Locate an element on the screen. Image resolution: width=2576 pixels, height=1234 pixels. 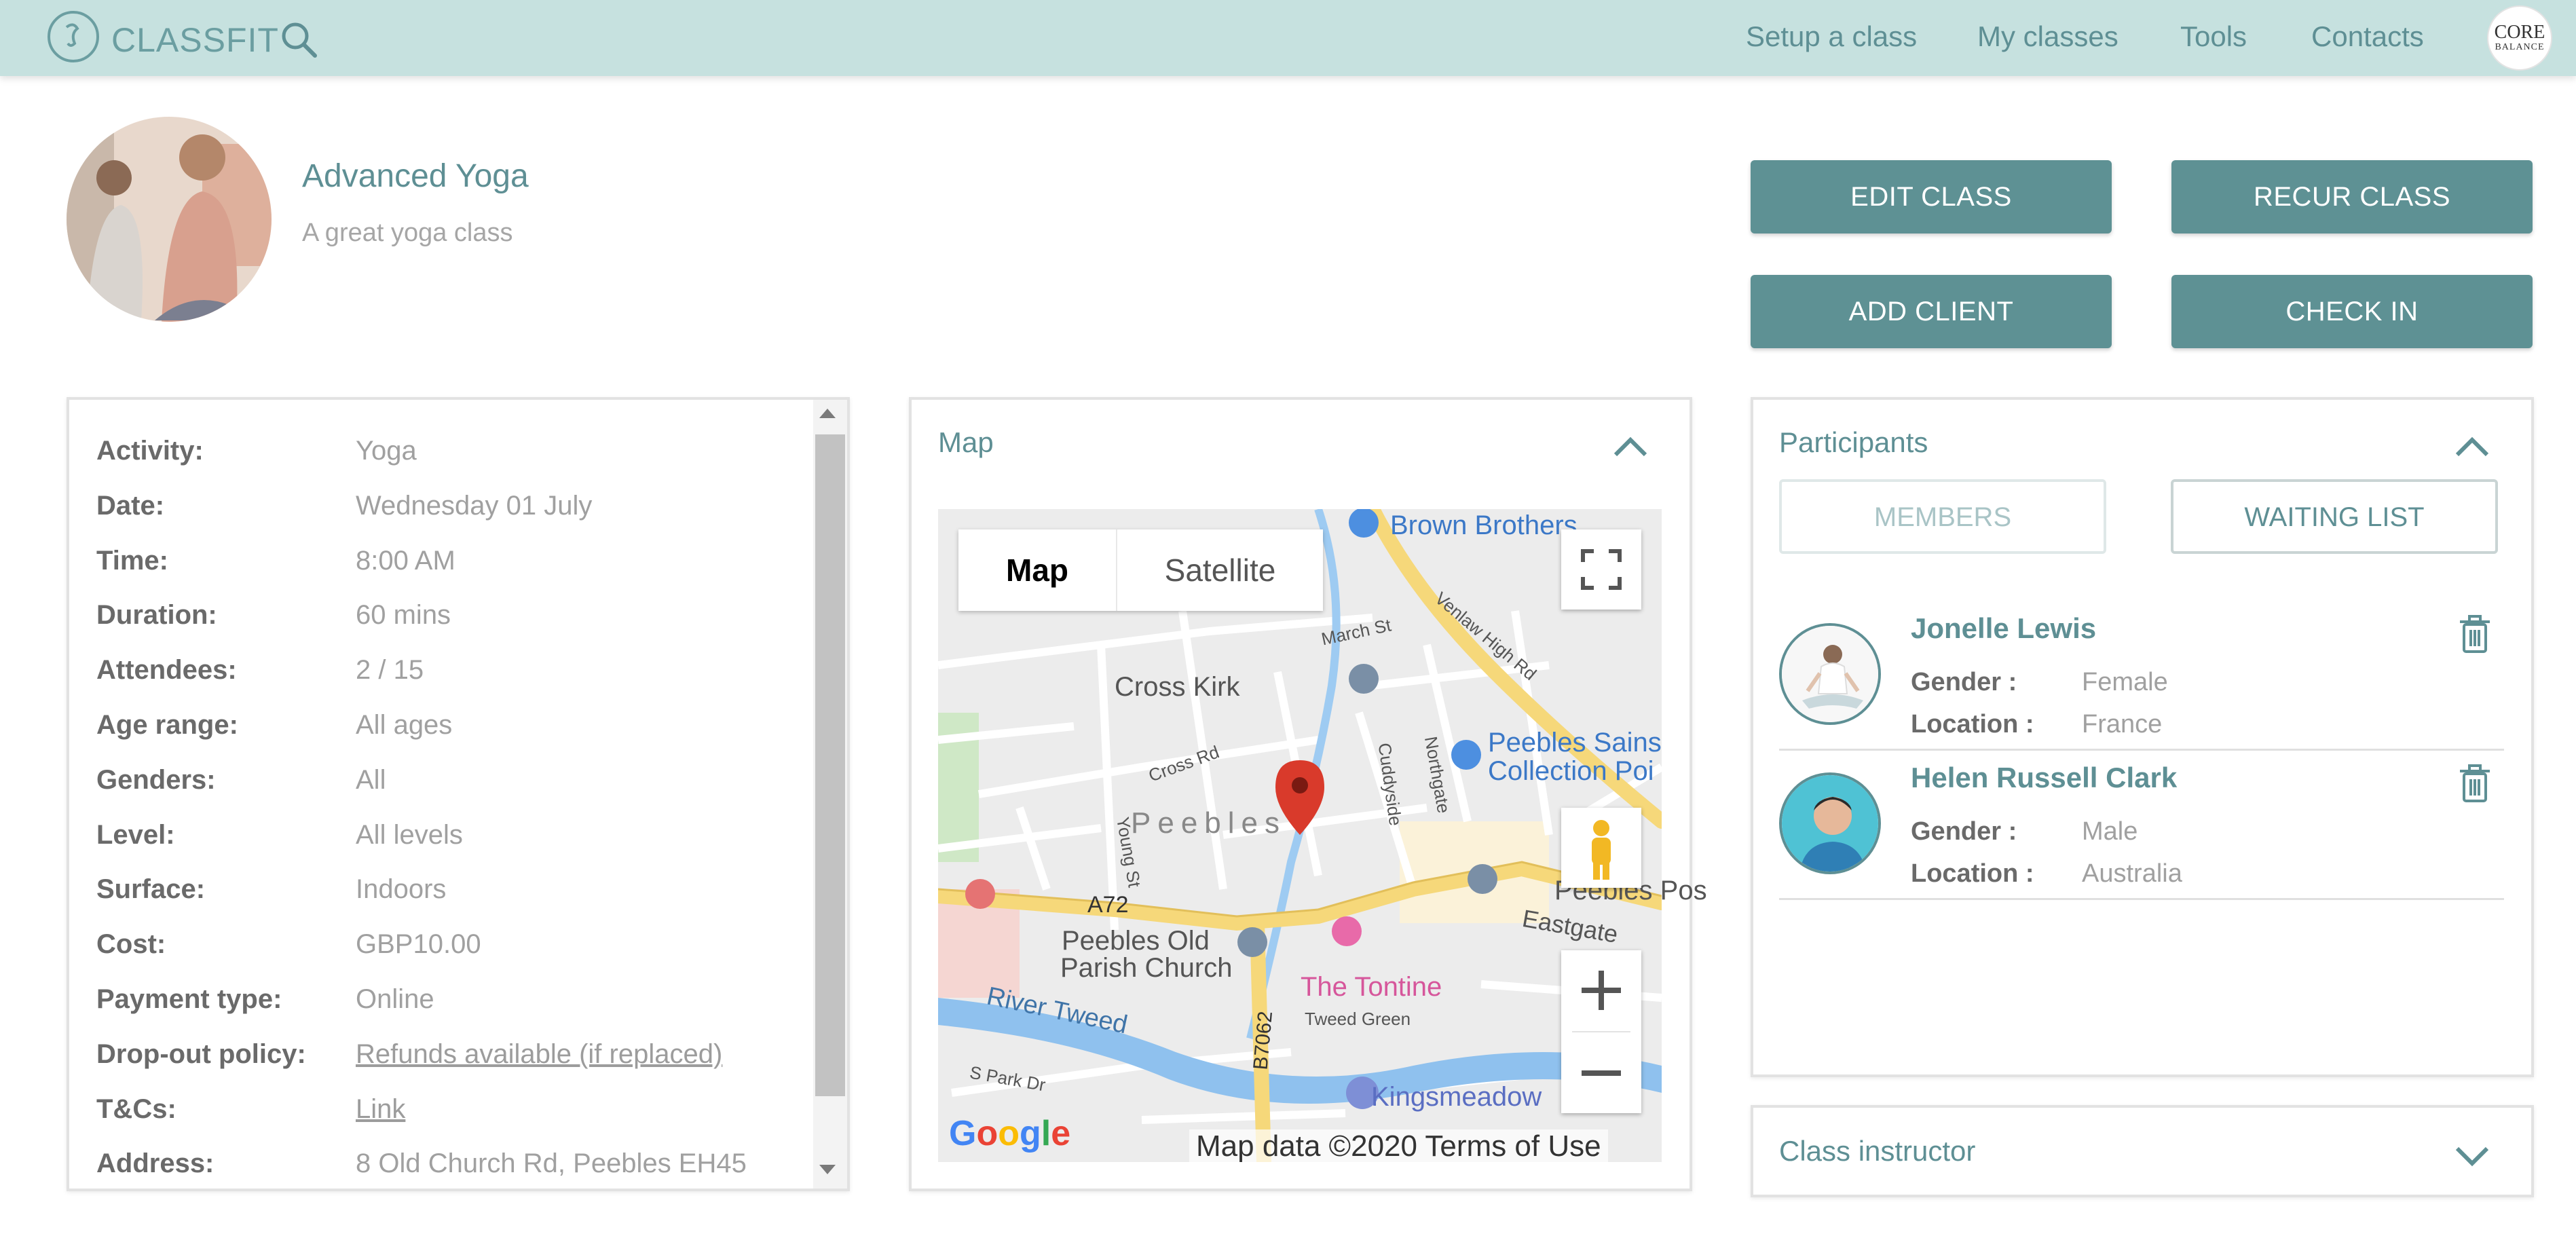
participant-name: Helen Russell Clark is located at coordinates (2044, 778).